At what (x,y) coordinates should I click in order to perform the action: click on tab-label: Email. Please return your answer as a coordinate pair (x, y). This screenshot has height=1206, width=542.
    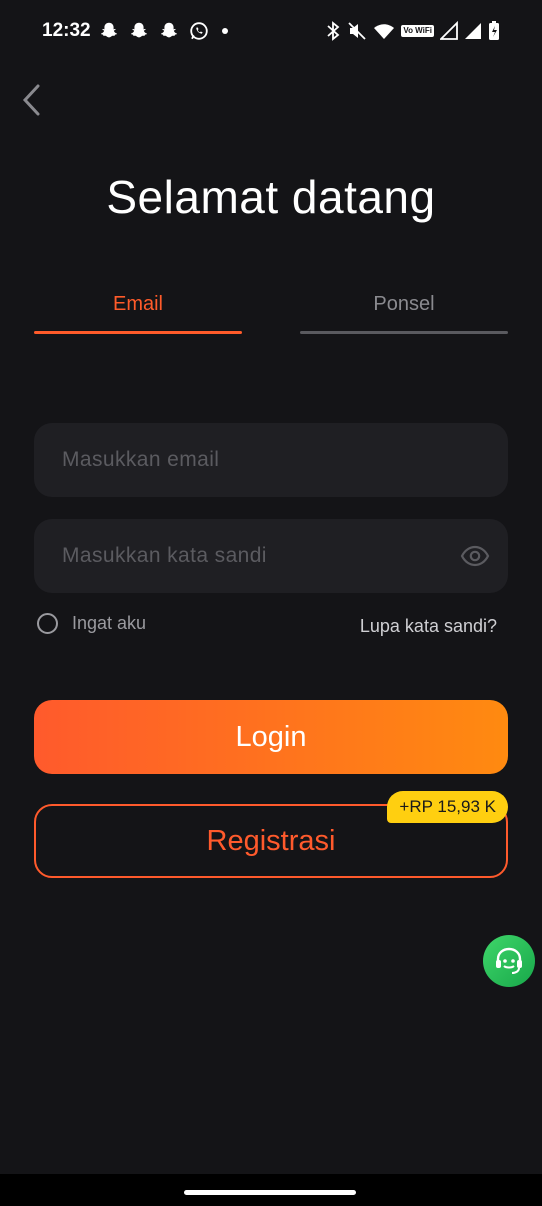
    Looking at the image, I should click on (137, 304).